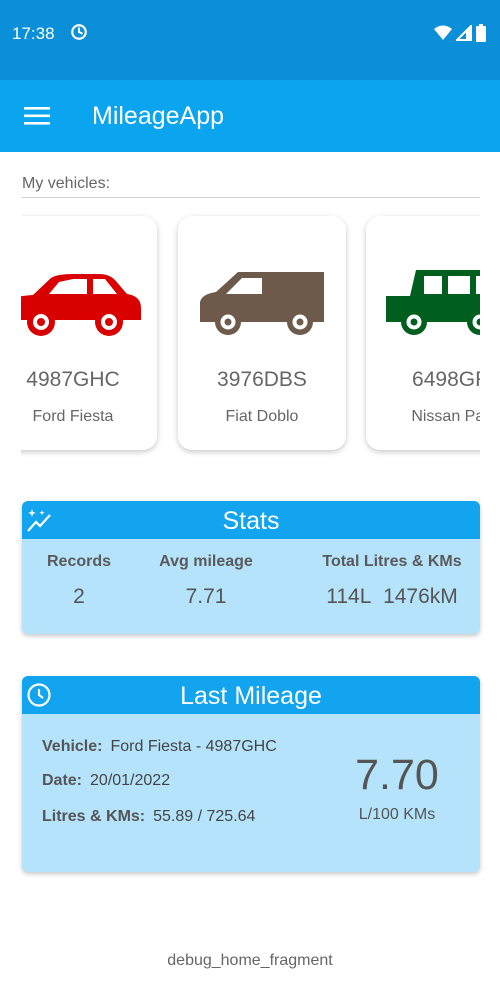 The image size is (500, 994). Describe the element at coordinates (262, 416) in the screenshot. I see `vehicle-model: Fiat Doblo` at that location.